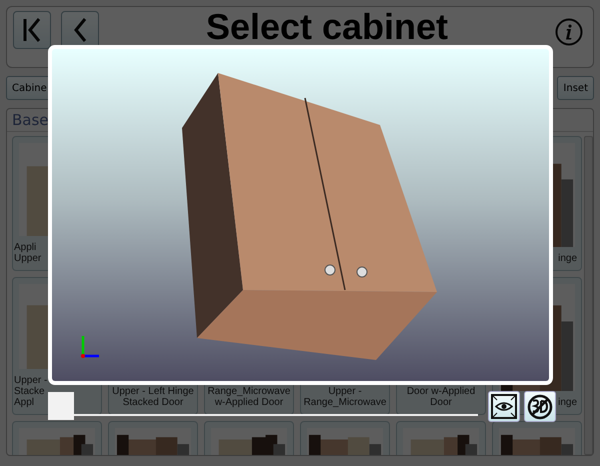  What do you see at coordinates (575, 88) in the screenshot?
I see `inset-button: Inset` at bounding box center [575, 88].